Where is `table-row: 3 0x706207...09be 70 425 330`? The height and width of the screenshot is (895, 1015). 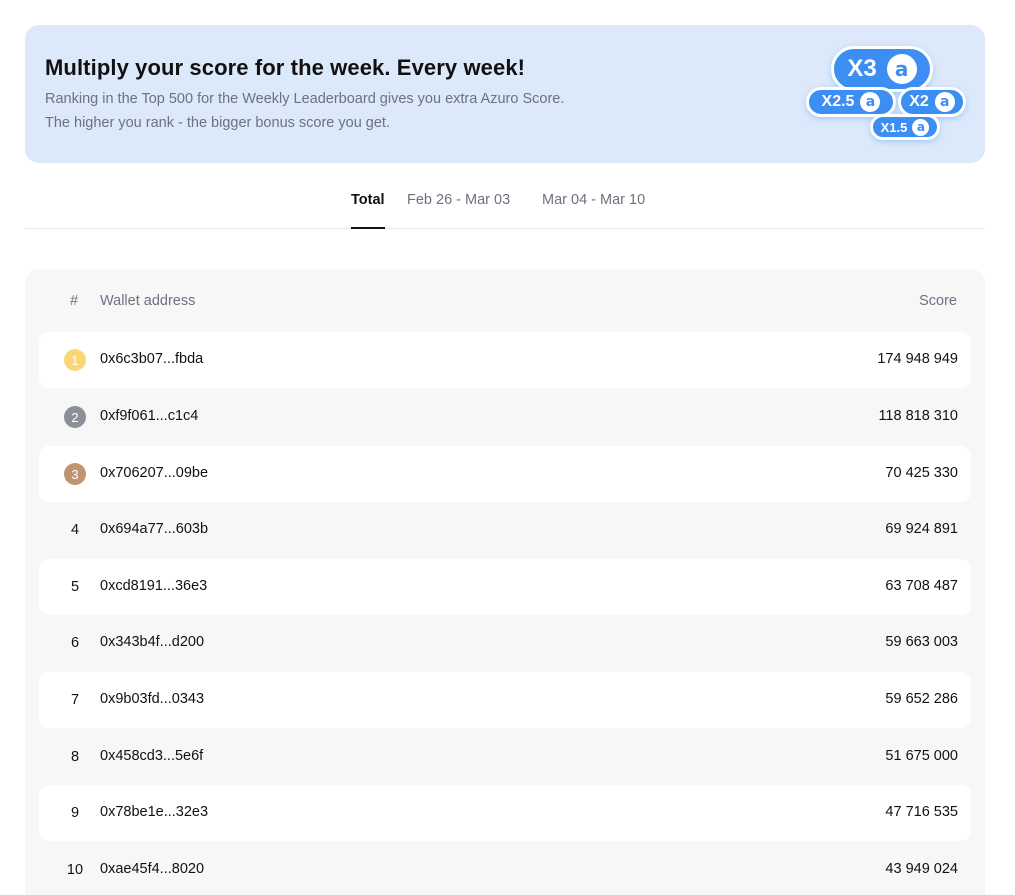 table-row: 3 0x706207...09be 70 425 330 is located at coordinates (505, 474).